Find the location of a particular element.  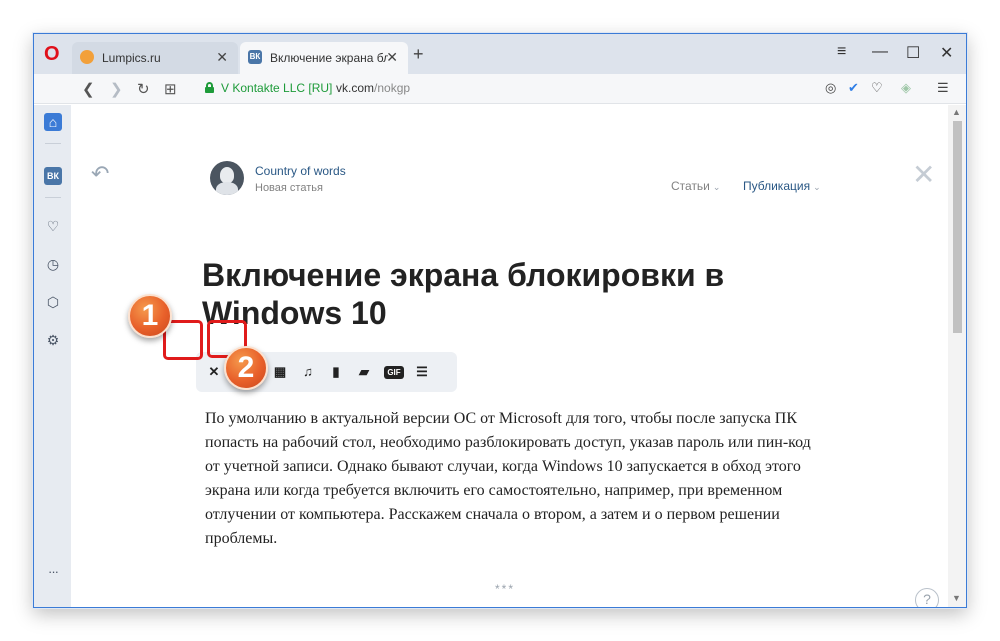

new-tab-button: + is located at coordinates (418, 54).